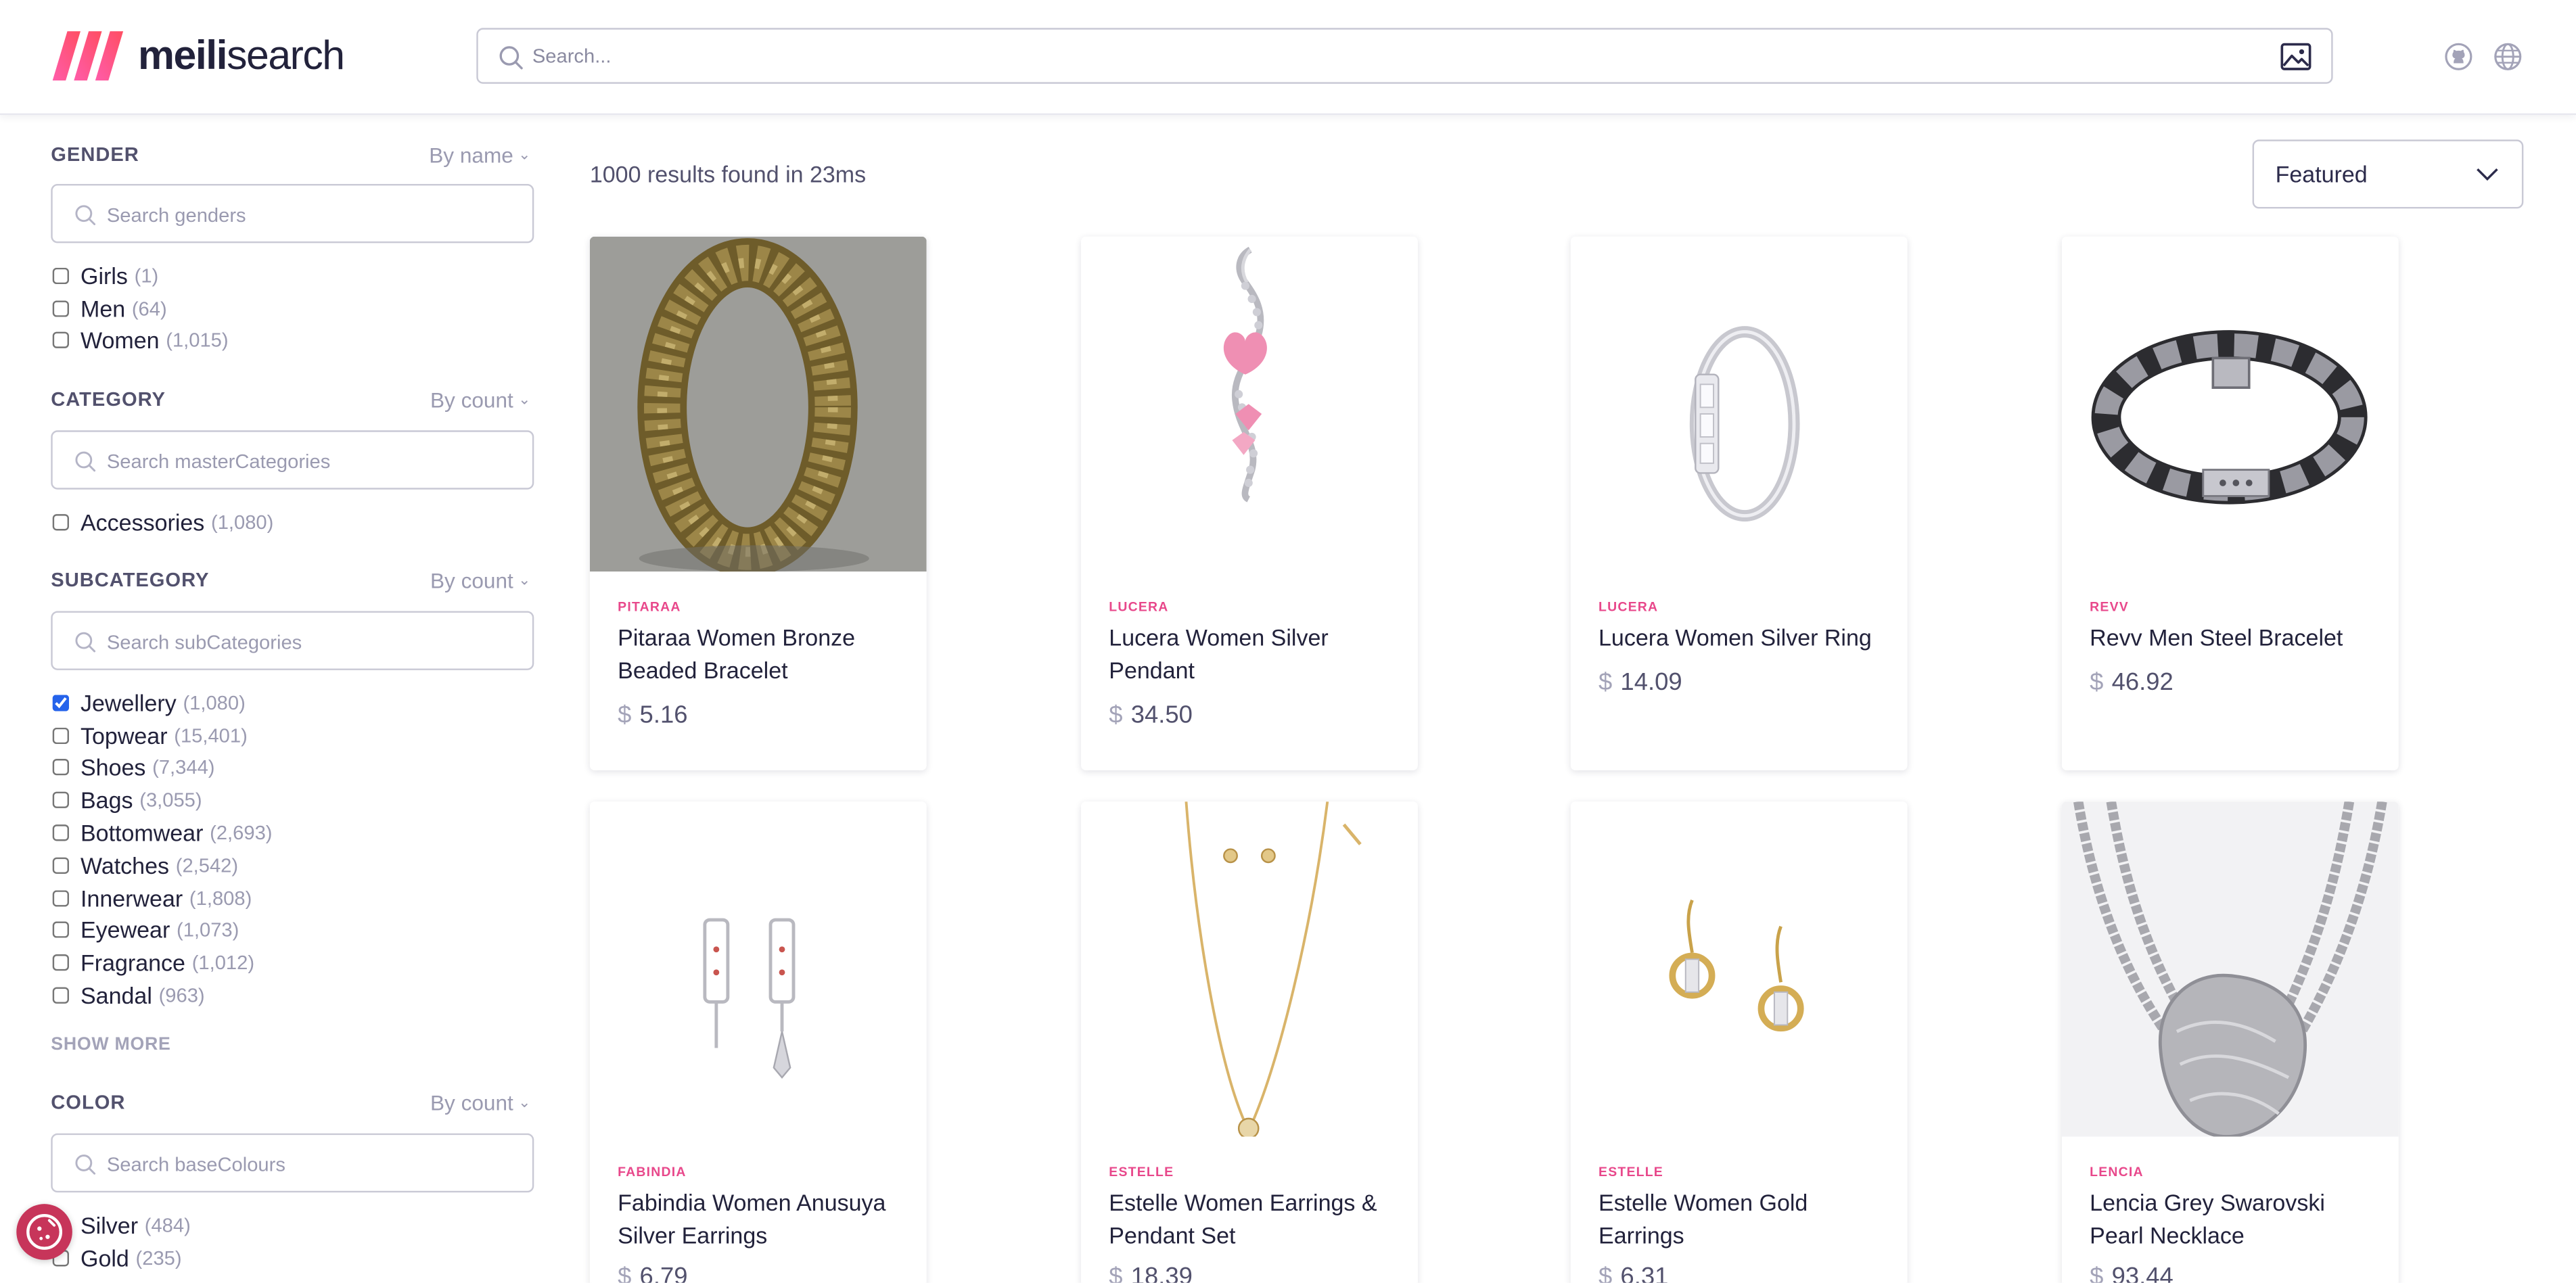 The image size is (2576, 1283). I want to click on facet-item-label: Accessories, so click(142, 522).